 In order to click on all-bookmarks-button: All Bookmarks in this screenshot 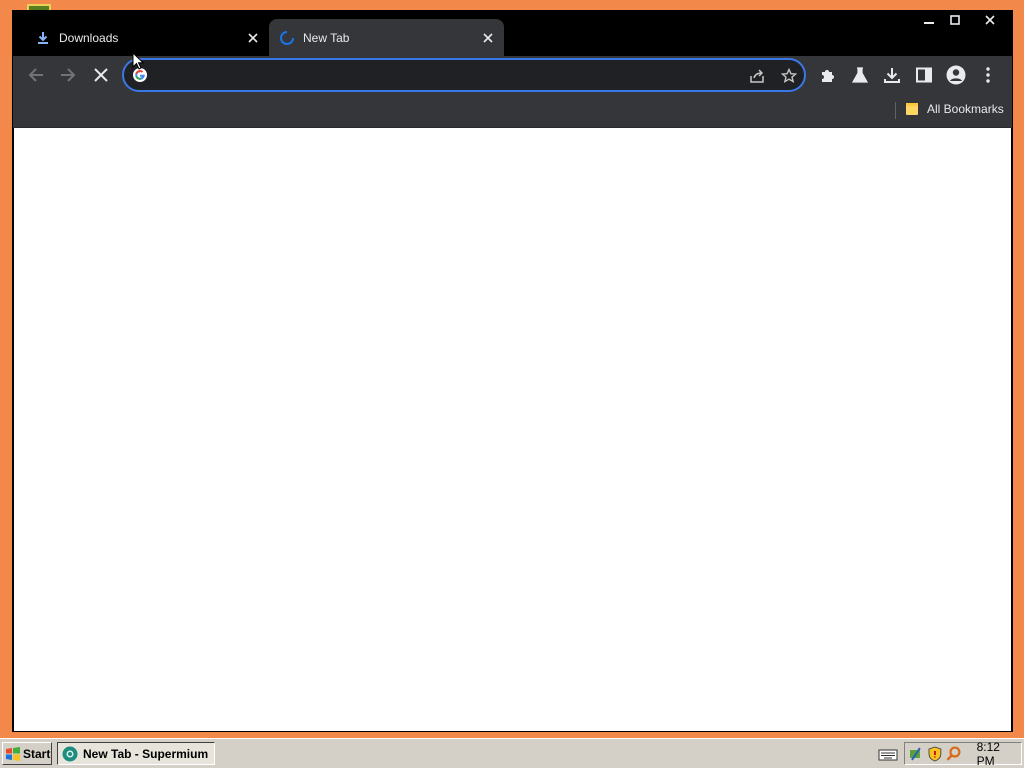, I will do `click(954, 109)`.